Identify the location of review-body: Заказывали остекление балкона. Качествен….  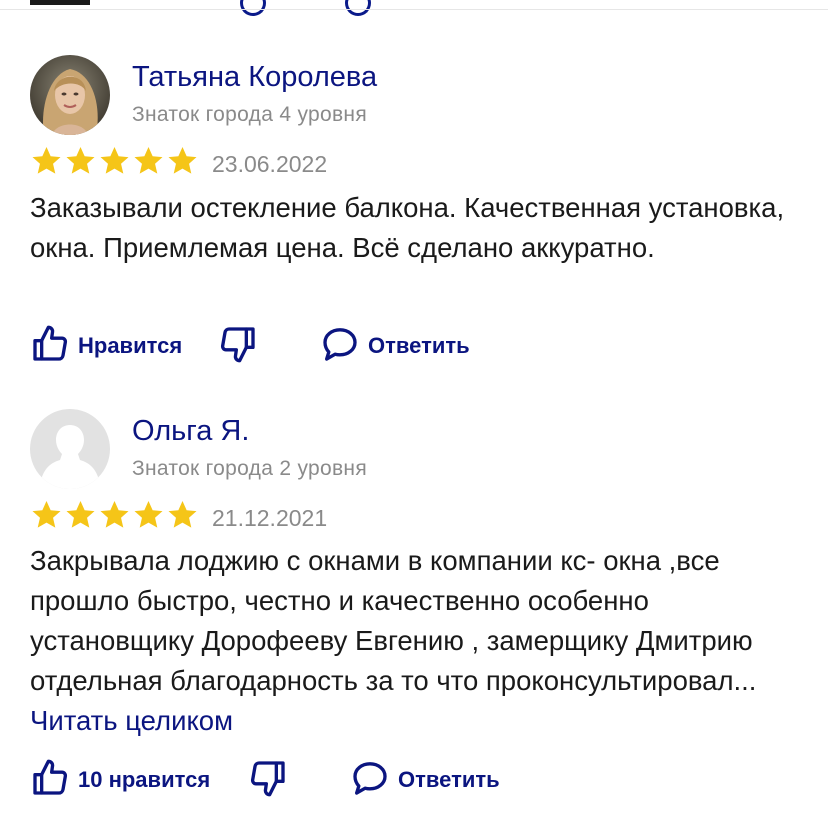
(407, 227).